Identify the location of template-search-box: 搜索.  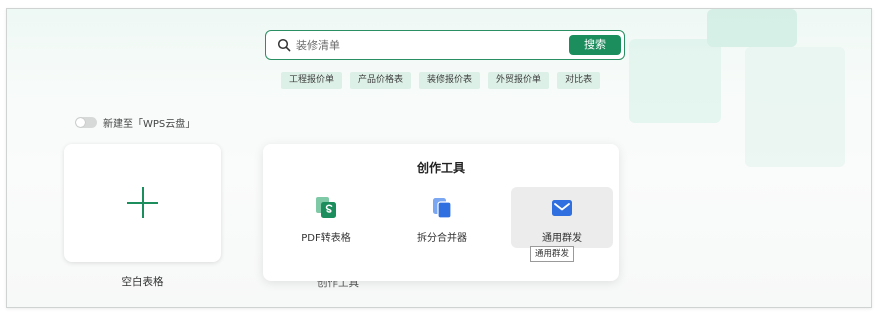
(445, 45).